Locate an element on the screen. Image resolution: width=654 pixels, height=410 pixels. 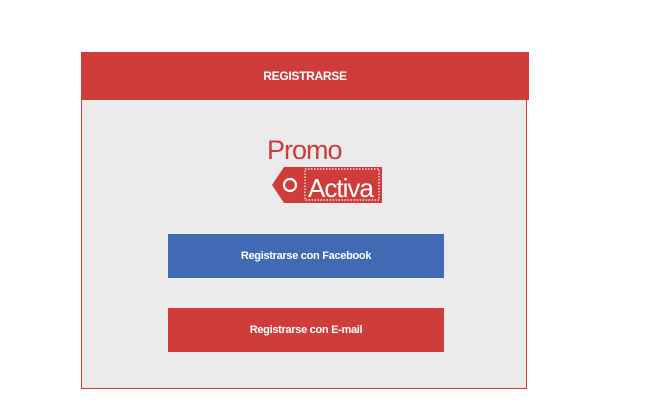
register-facebook-button: Registrarse con Facebook is located at coordinates (306, 256).